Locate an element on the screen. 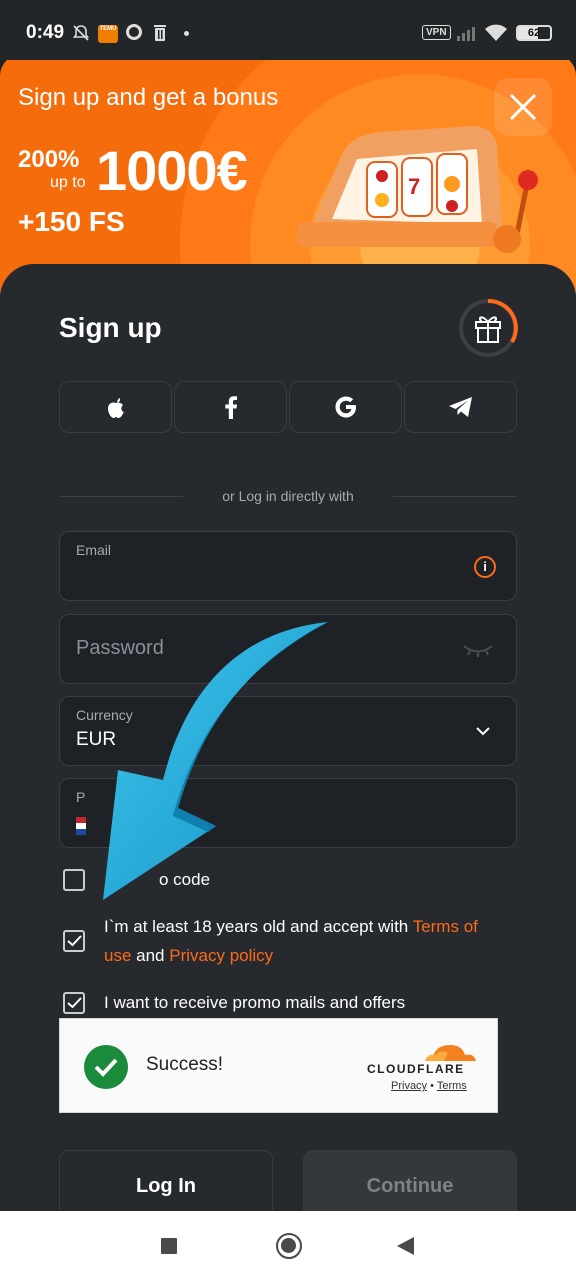  facebook-icon is located at coordinates (230, 407).